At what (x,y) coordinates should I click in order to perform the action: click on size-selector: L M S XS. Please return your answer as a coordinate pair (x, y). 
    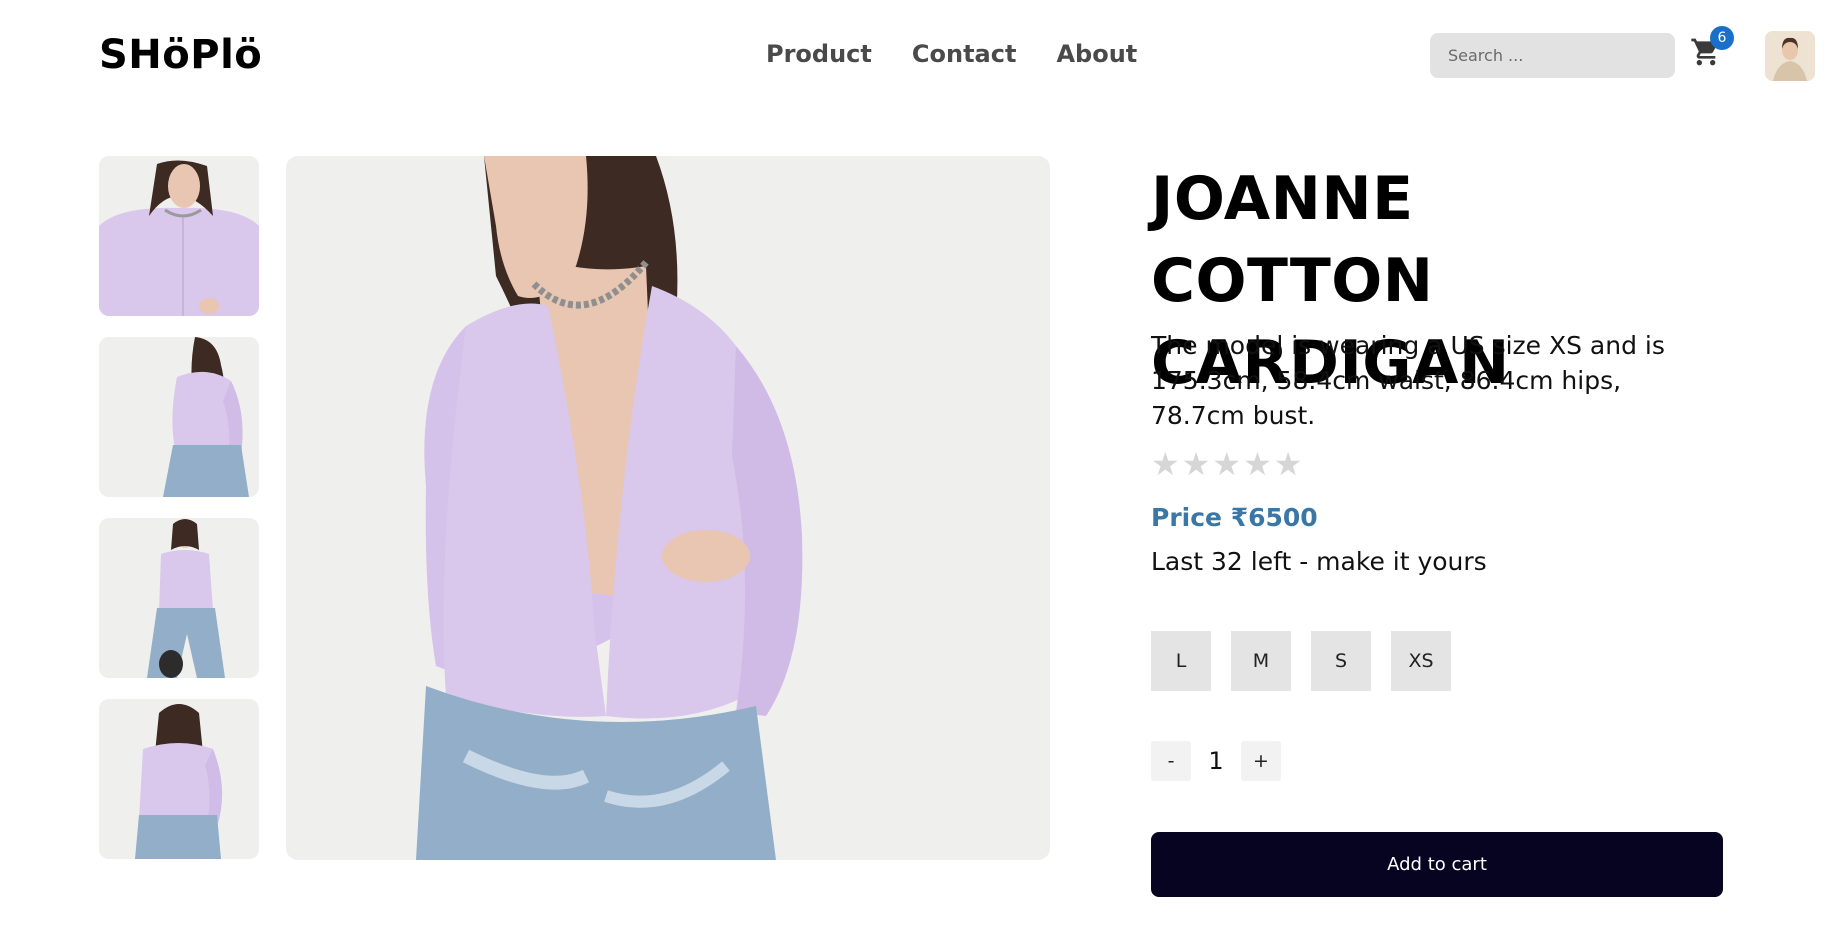
    Looking at the image, I should click on (1301, 661).